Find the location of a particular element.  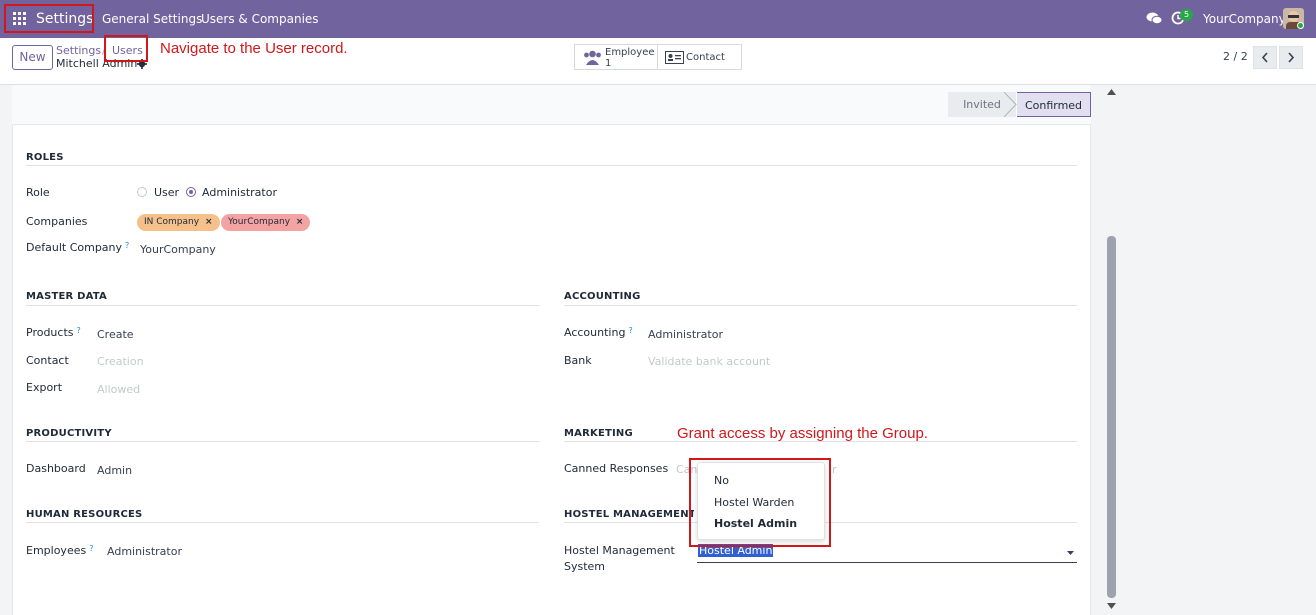

dashboard-label: Dashboard is located at coordinates (56, 468).